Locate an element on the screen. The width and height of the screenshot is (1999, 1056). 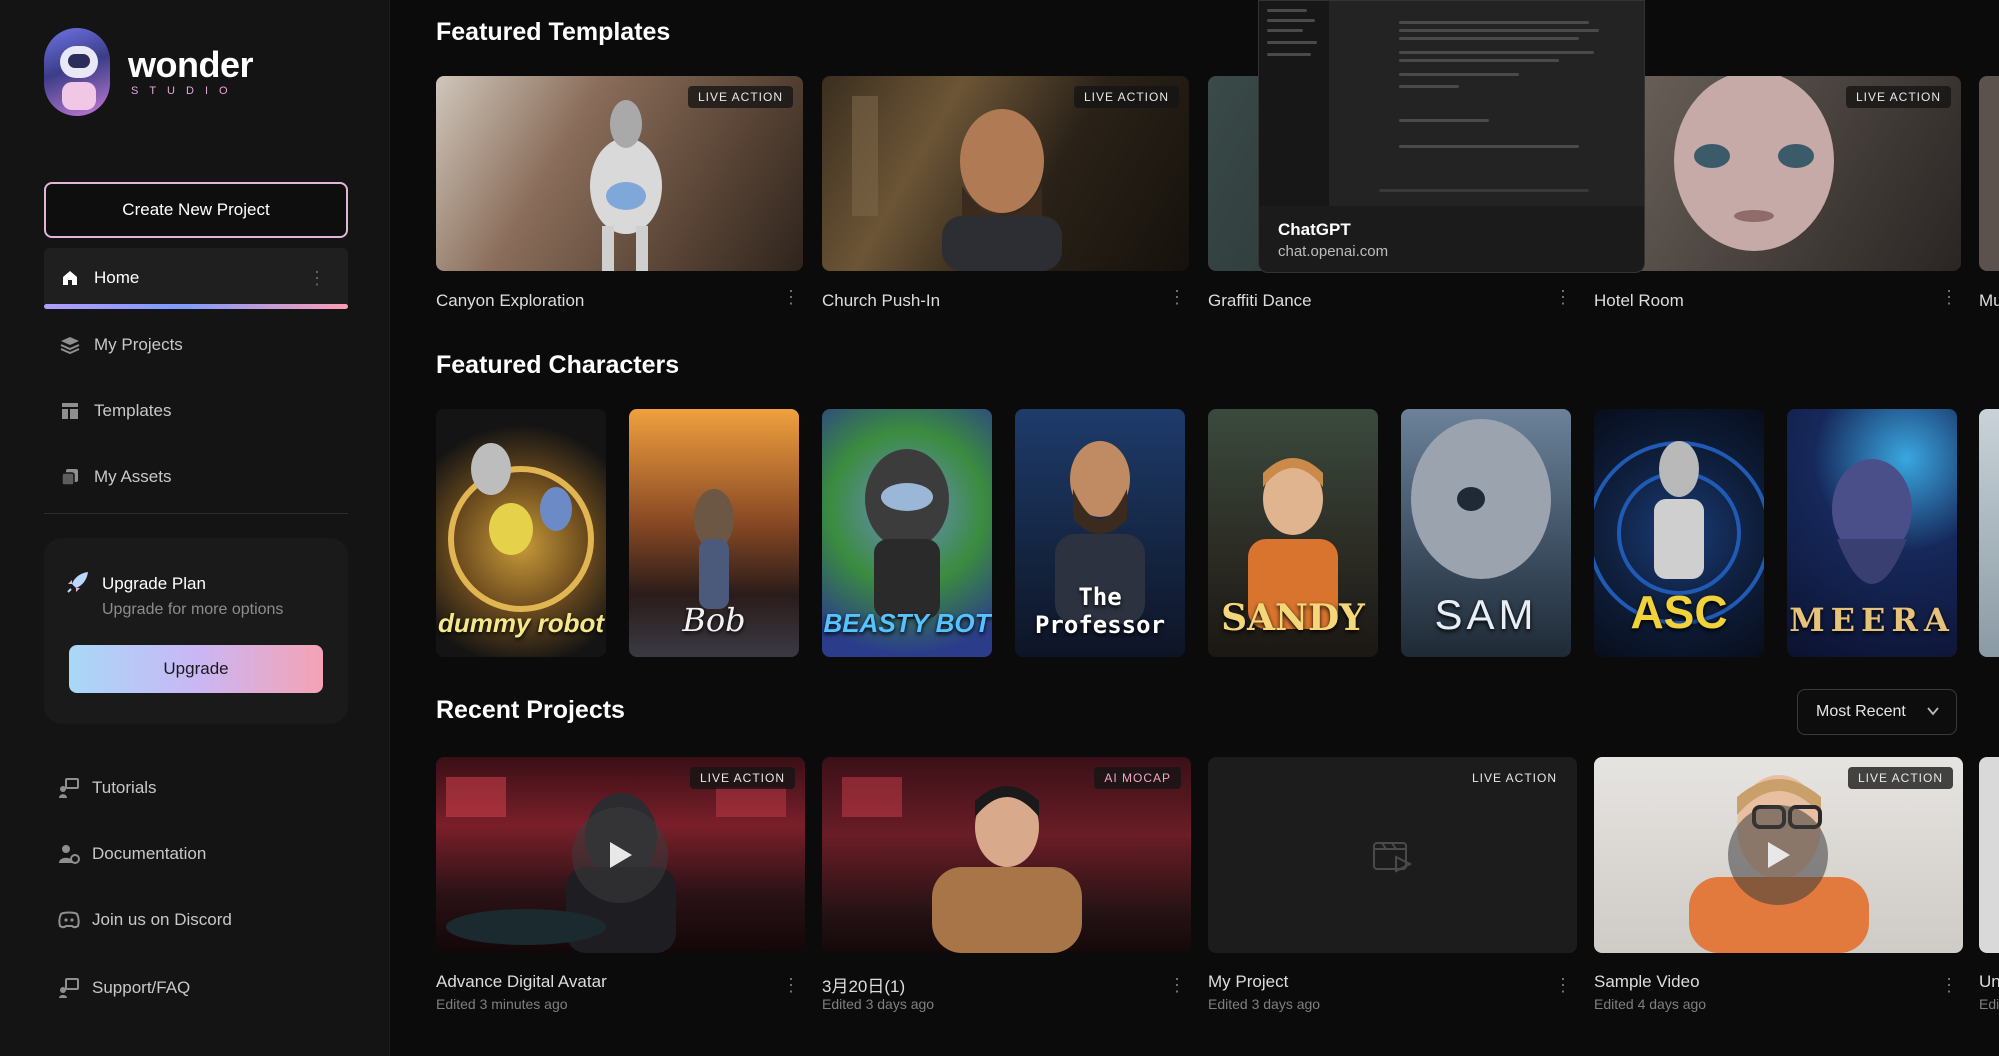
templates-icon is located at coordinates (70, 411).